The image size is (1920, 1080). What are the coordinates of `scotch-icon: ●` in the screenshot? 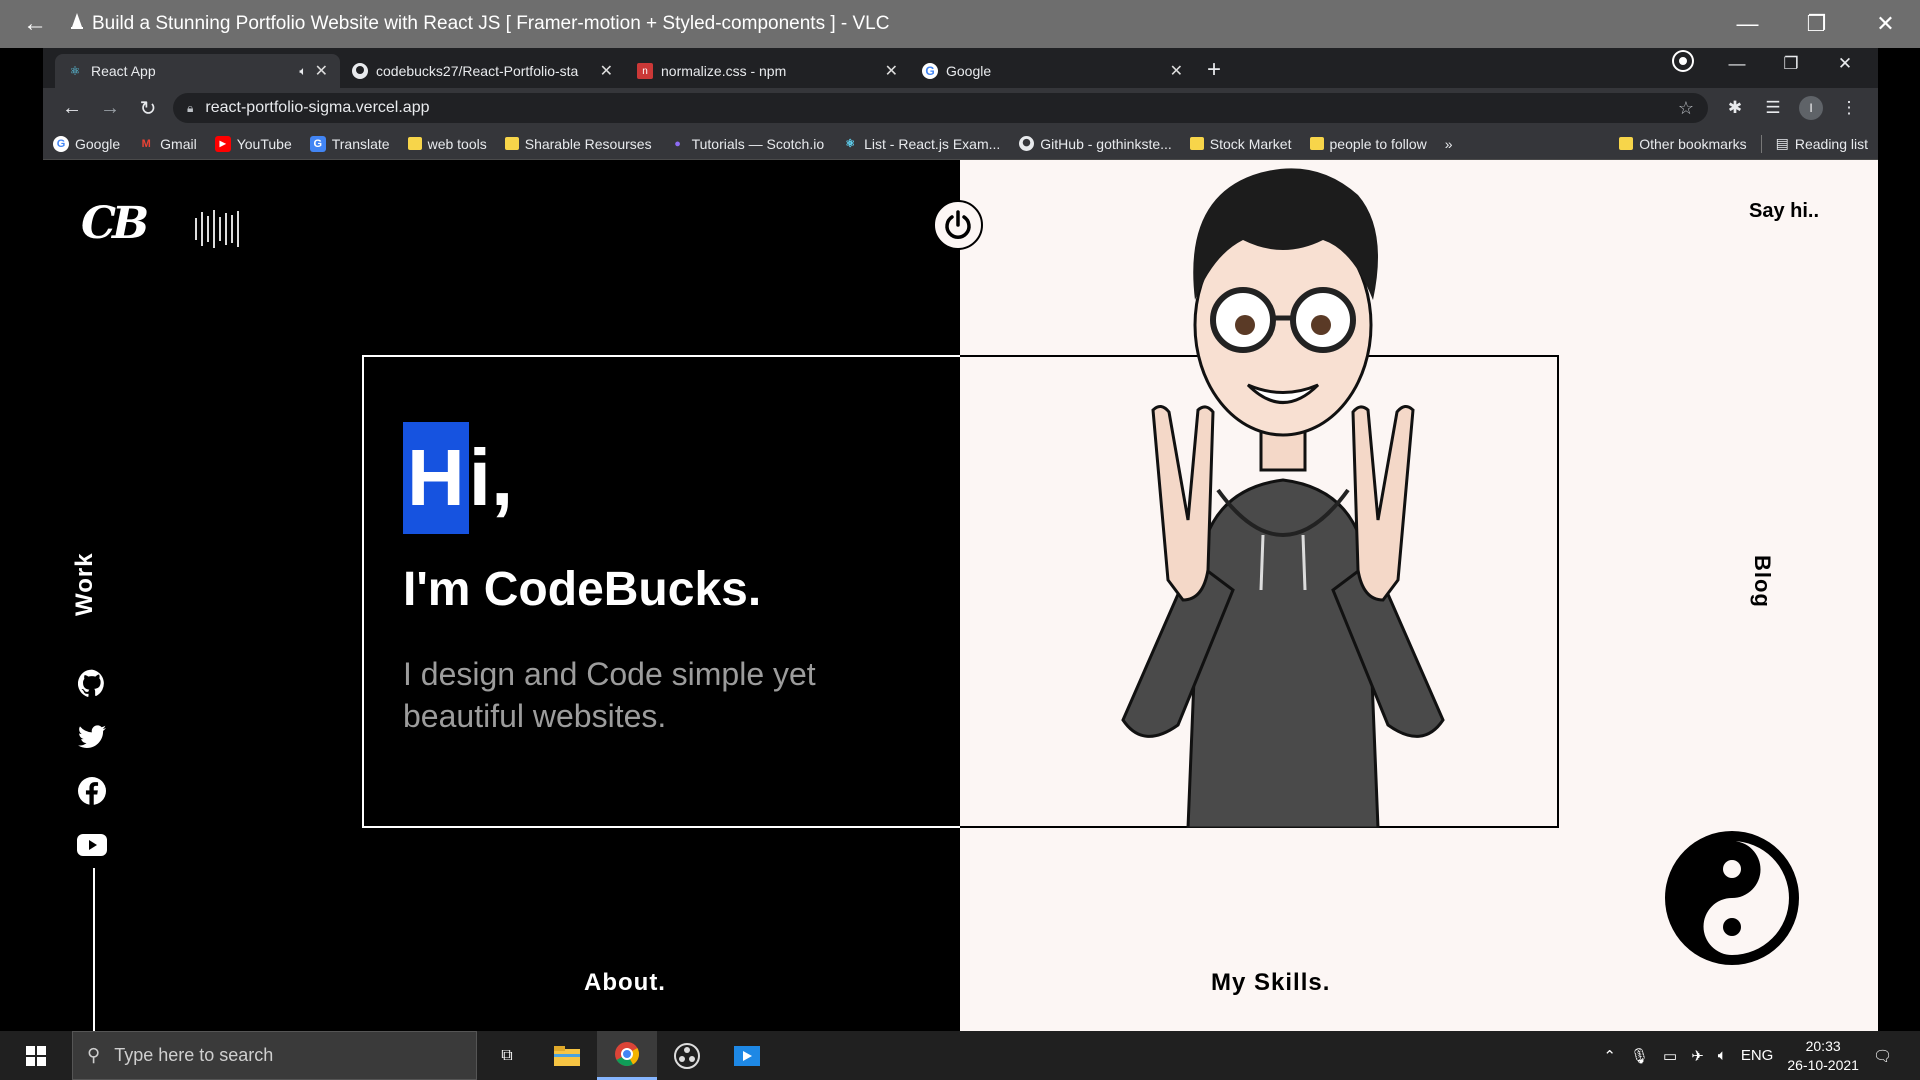 It's located at (677, 143).